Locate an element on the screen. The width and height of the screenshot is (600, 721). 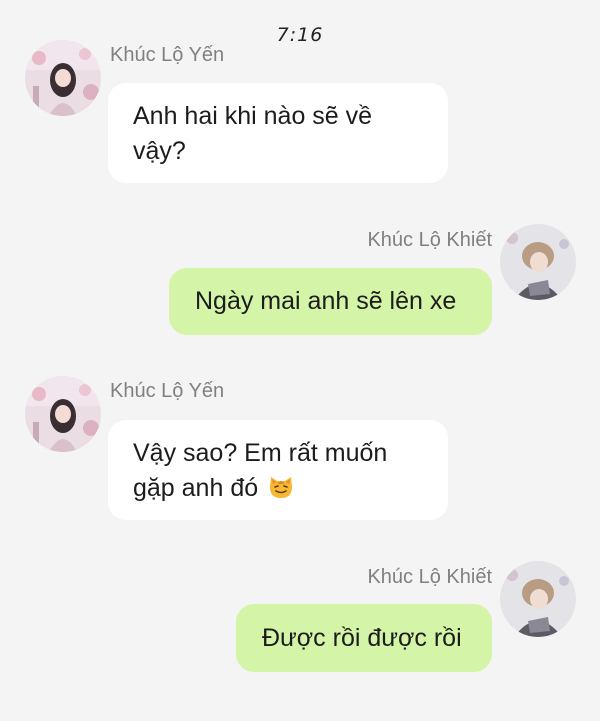
message-text-line-with-emoji: gặp anh đó is located at coordinates (290, 488).